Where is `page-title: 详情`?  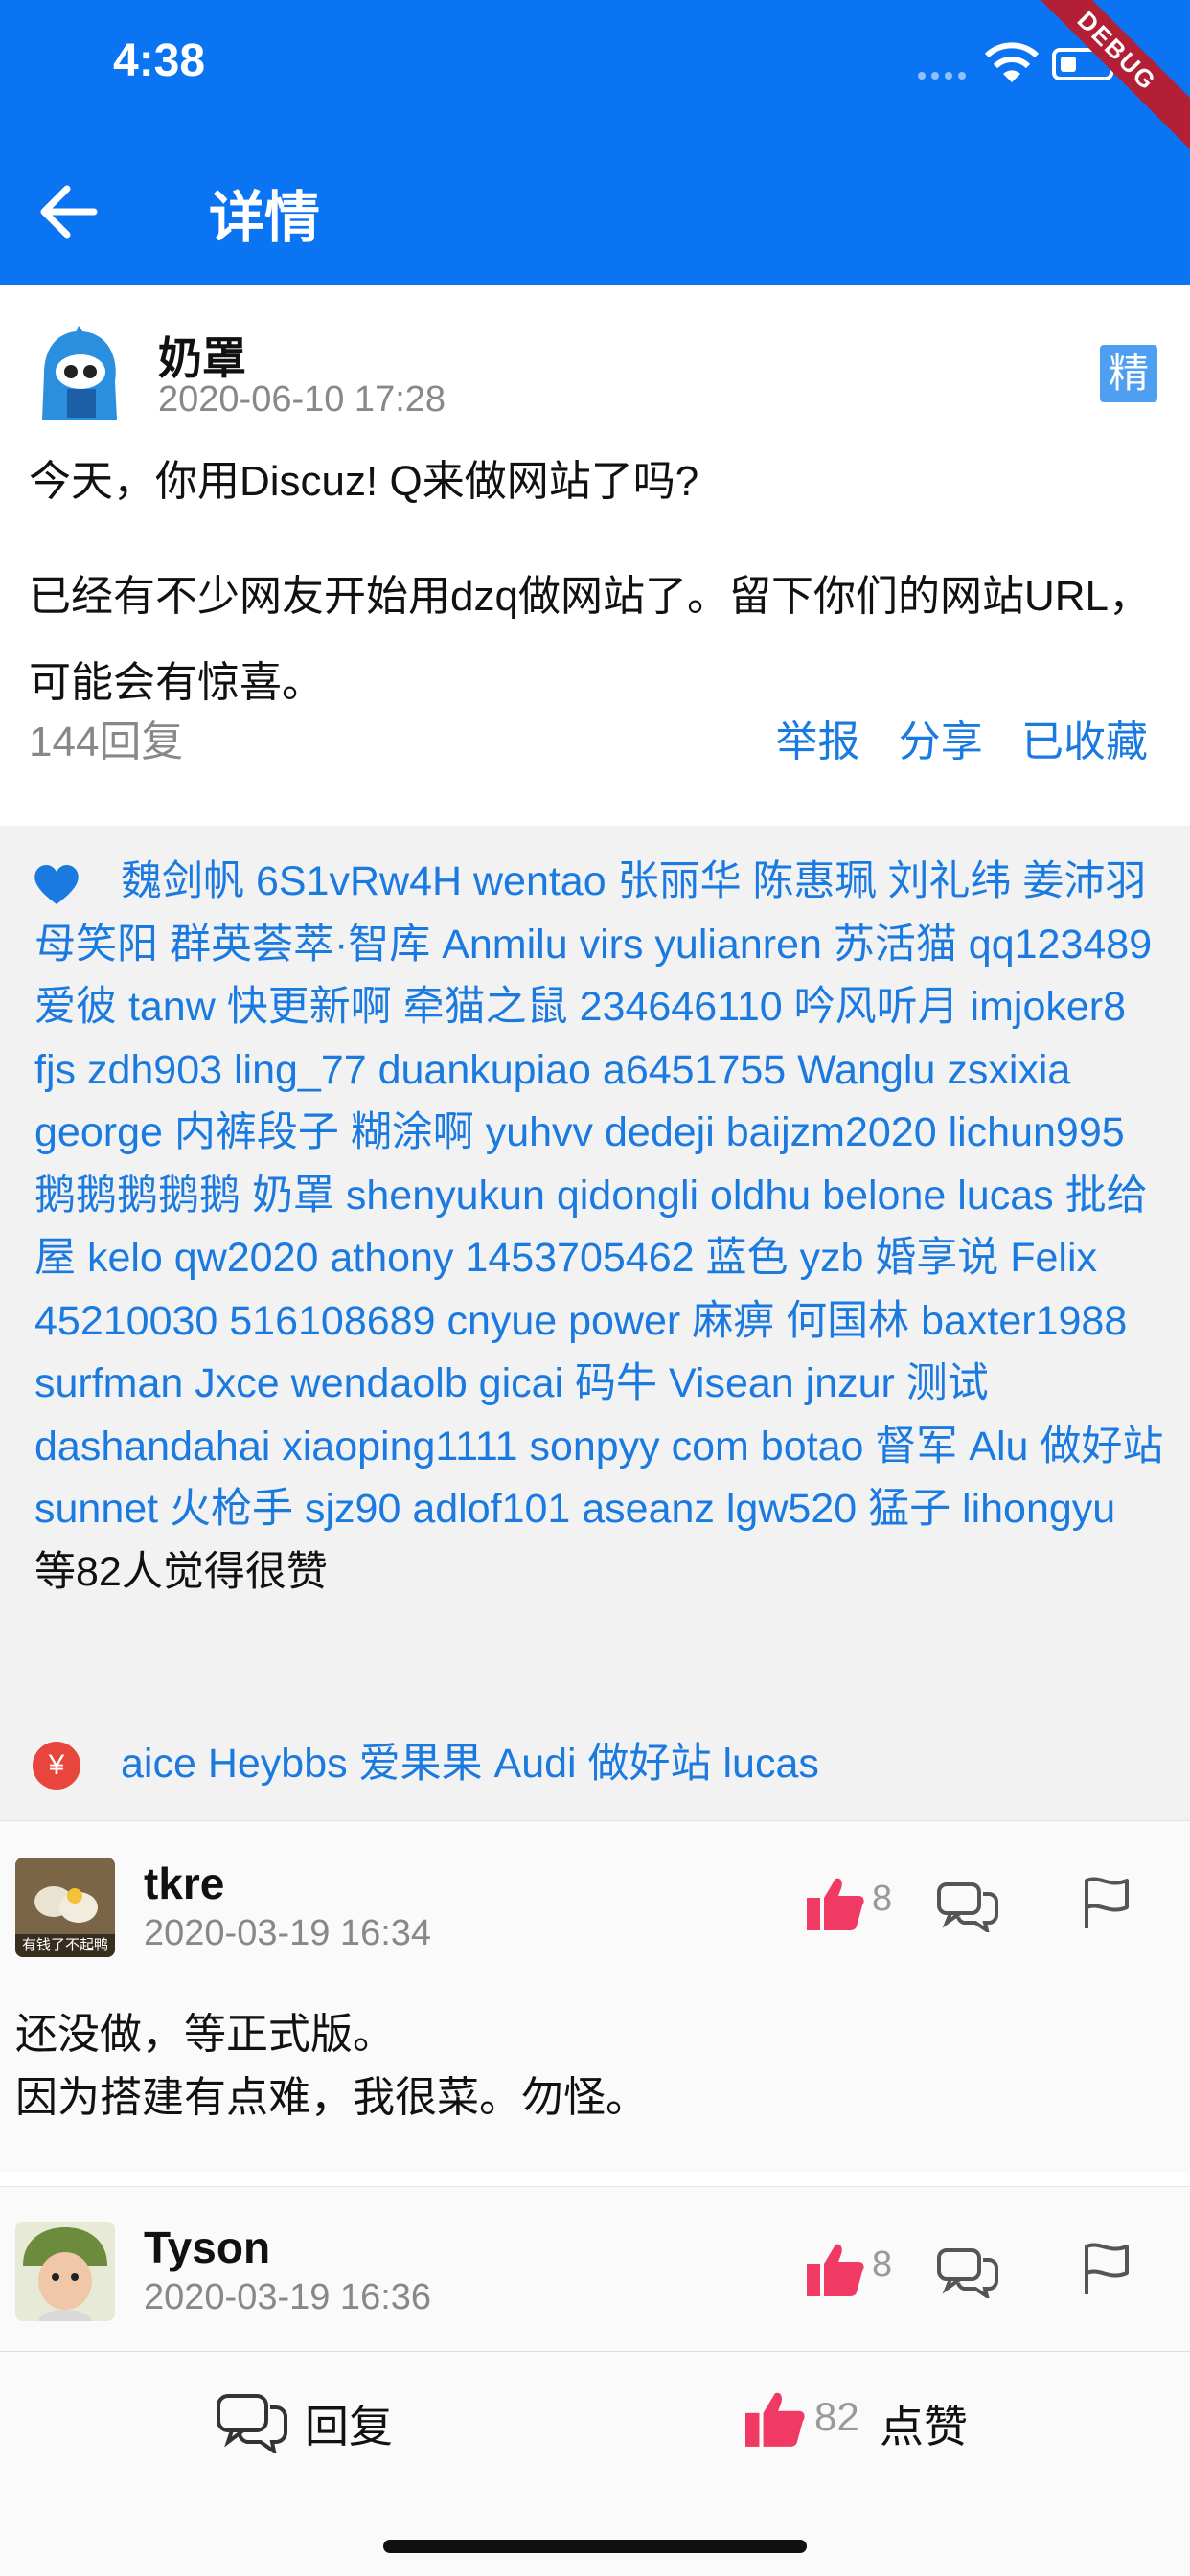
page-title: 详情 is located at coordinates (265, 218).